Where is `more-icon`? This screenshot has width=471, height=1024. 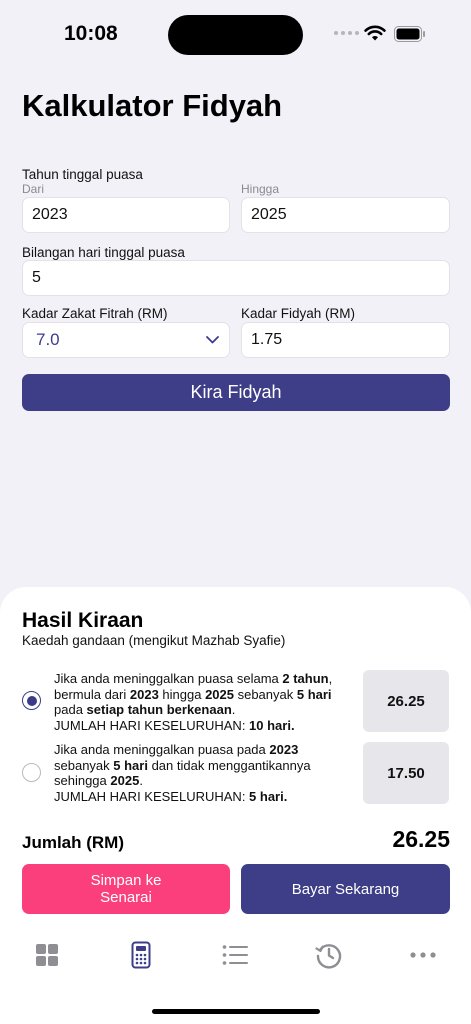 more-icon is located at coordinates (423, 955).